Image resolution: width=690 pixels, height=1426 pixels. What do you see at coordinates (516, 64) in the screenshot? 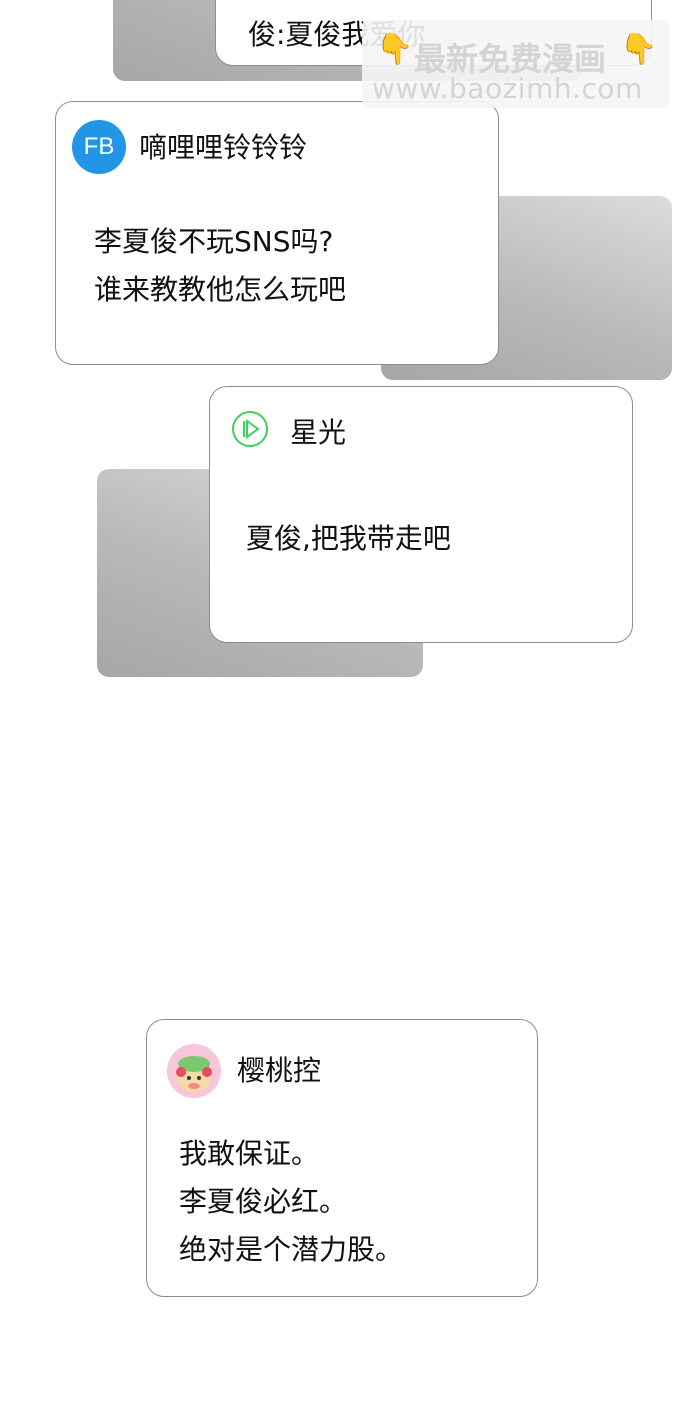
I see `watermark: 👇 最新免费漫画 👇 www.baozimh.com` at bounding box center [516, 64].